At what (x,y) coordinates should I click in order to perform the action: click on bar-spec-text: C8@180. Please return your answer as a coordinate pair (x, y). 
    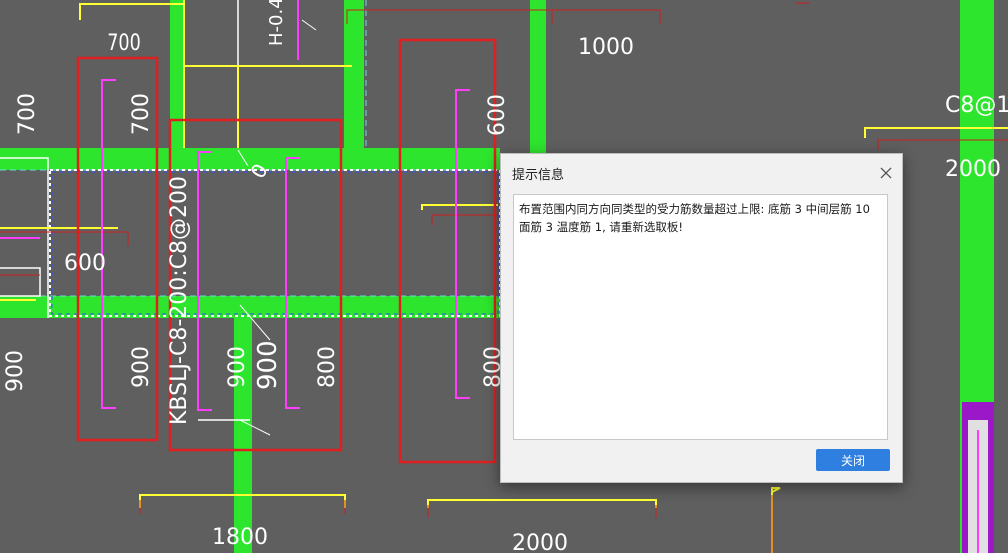
    Looking at the image, I should click on (976, 105).